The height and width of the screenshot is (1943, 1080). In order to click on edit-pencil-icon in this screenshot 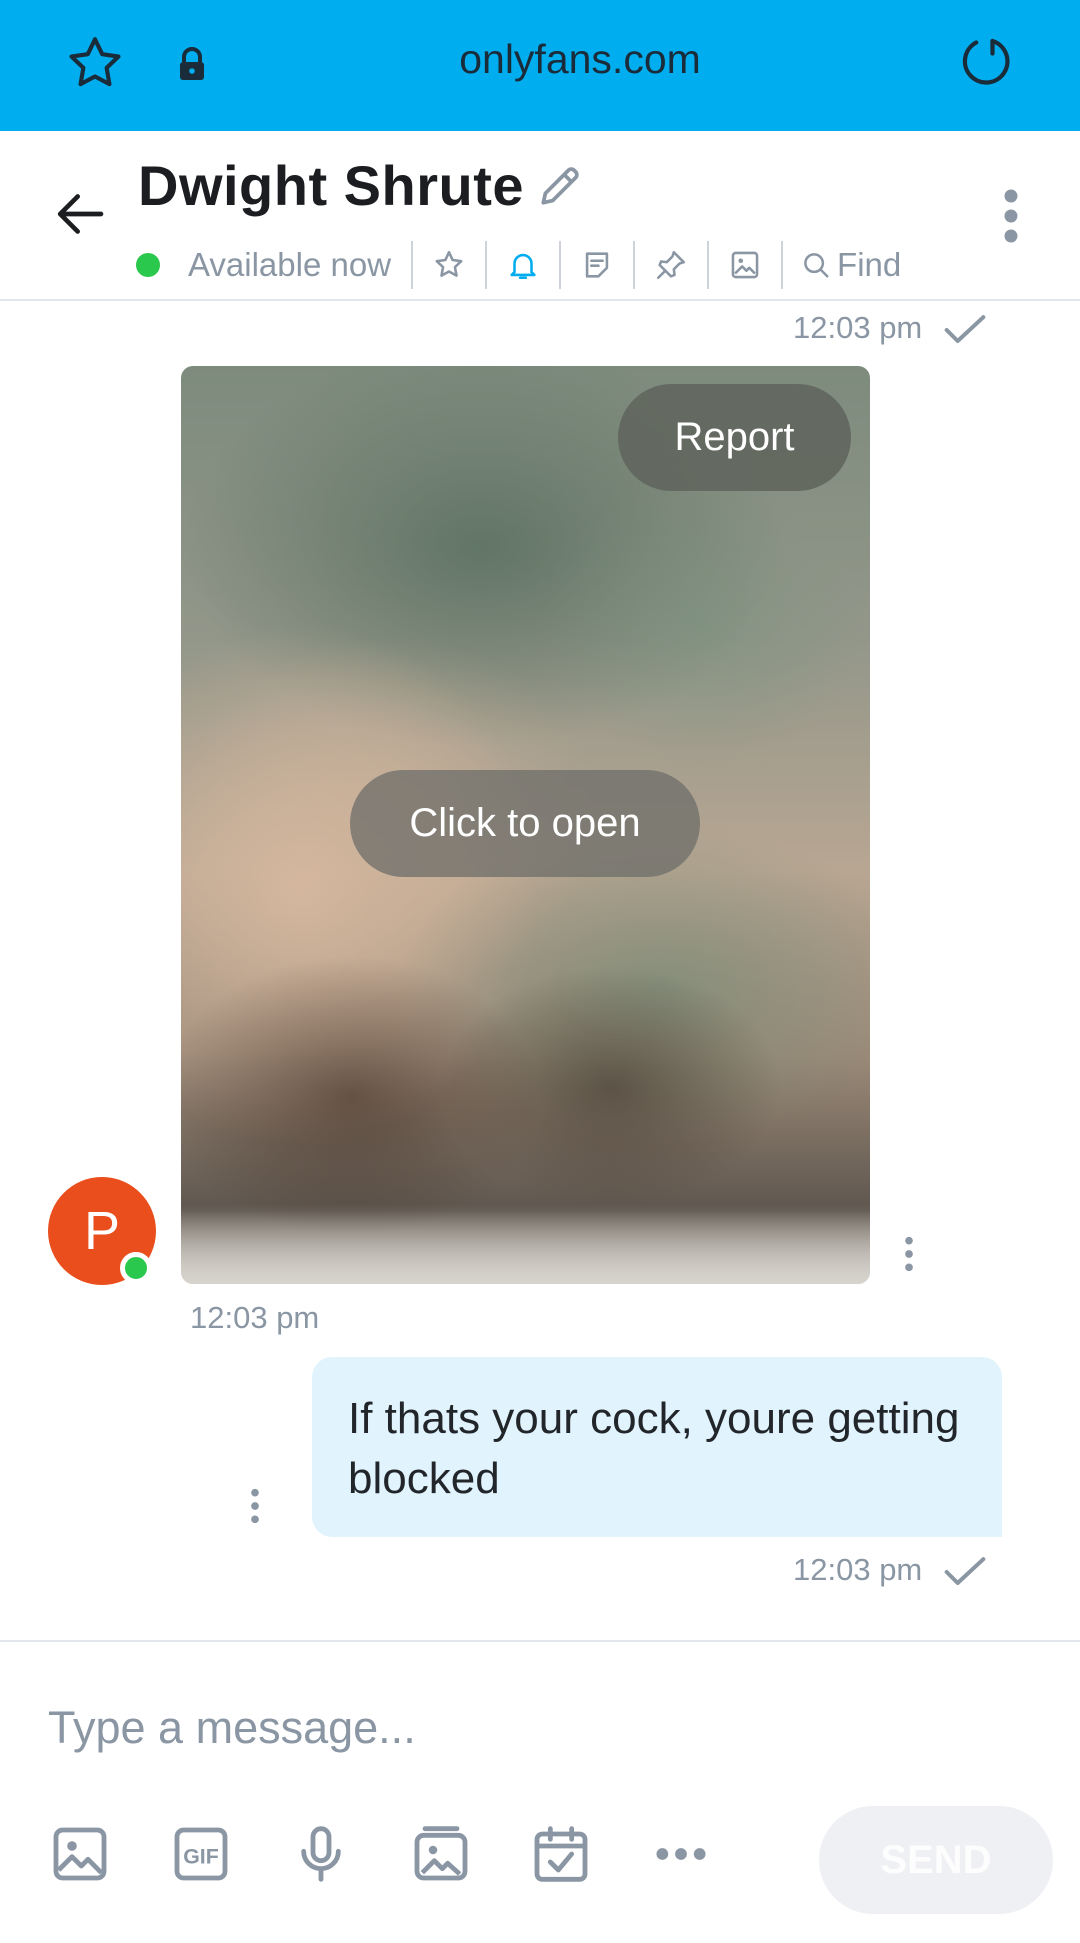, I will do `click(560, 186)`.